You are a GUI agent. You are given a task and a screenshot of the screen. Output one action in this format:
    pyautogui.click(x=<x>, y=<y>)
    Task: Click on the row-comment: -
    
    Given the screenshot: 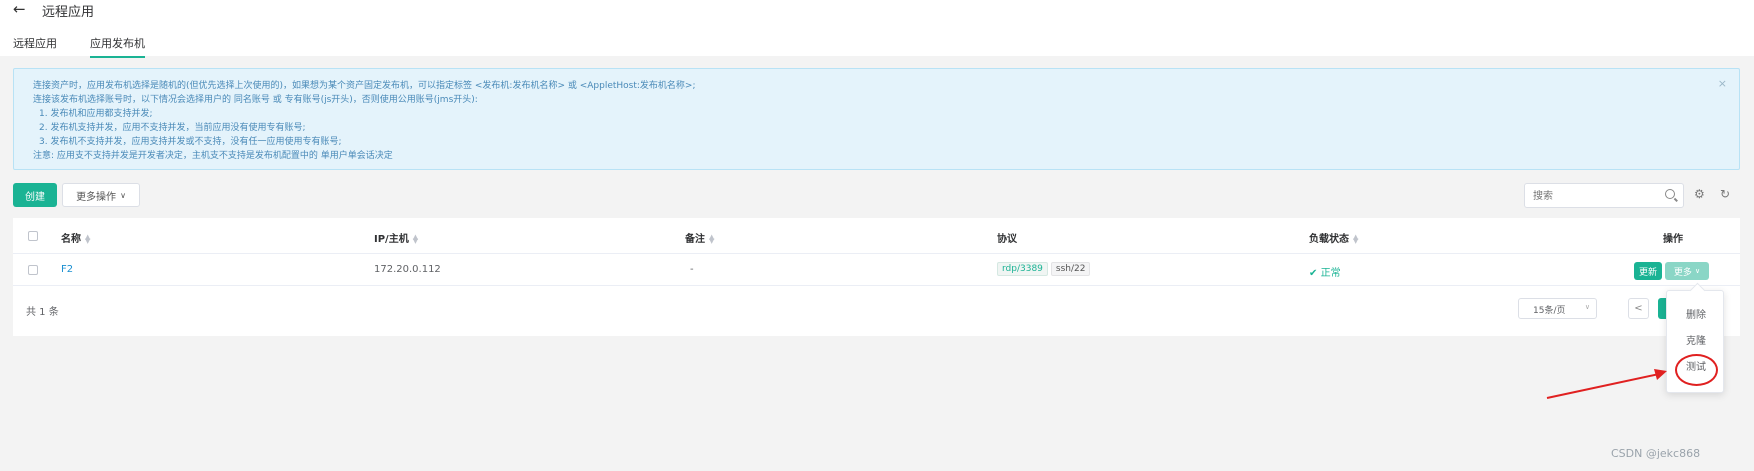 What is the action you would take?
    pyautogui.click(x=692, y=269)
    